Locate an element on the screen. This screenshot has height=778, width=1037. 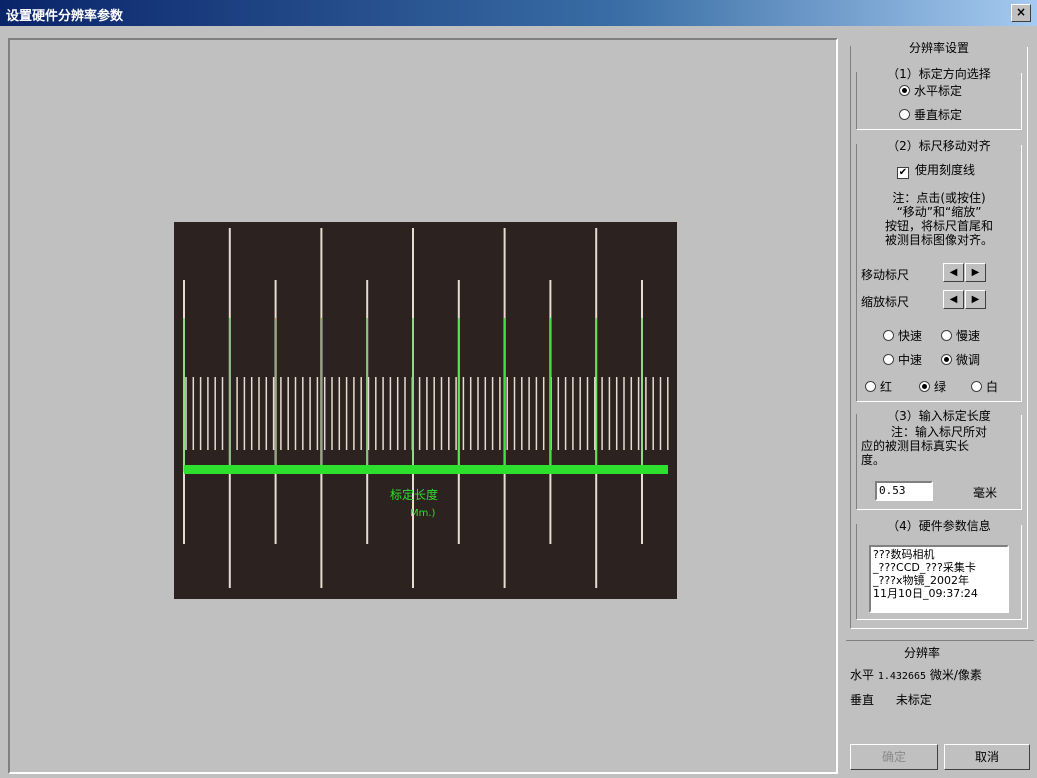
use-scale-checkbox: ✔ 使用刻度线 is located at coordinates (936, 170).